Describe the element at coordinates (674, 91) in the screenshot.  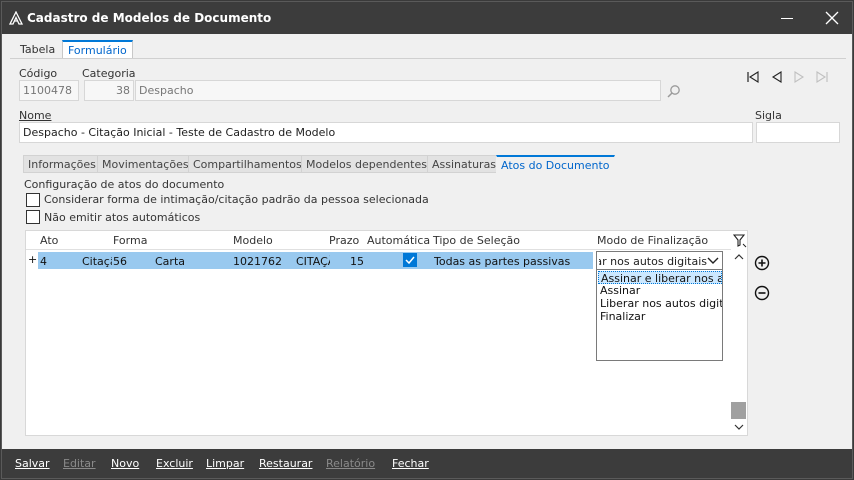
I see `search-icon` at that location.